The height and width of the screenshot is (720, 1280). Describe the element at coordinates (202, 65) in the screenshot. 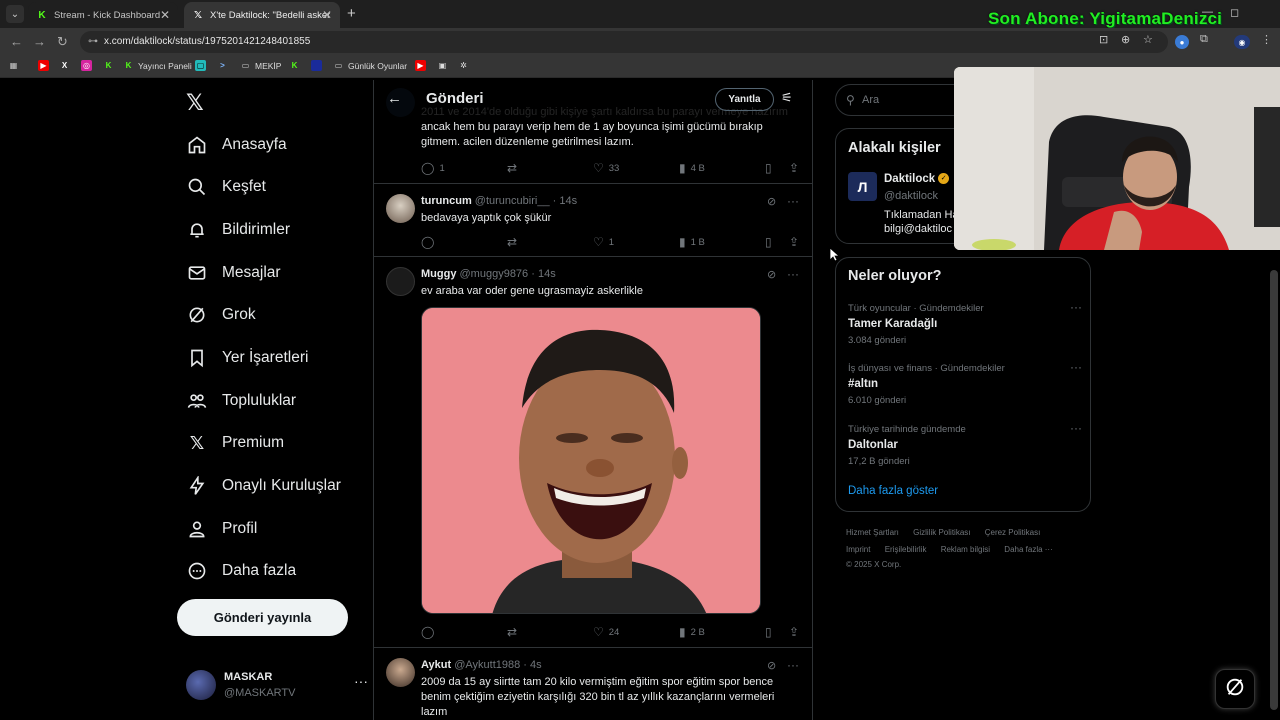

I see `bookmark-app: ▢` at that location.